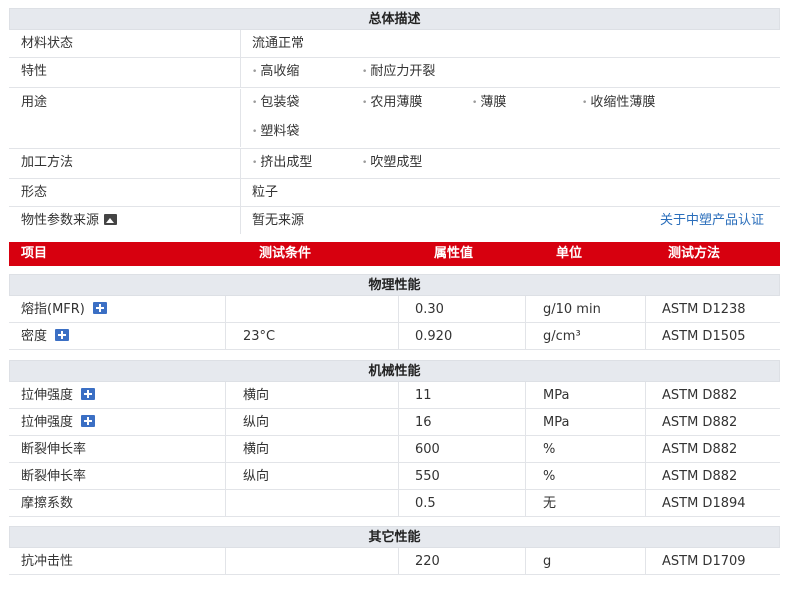  What do you see at coordinates (117, 336) in the screenshot?
I see `item-cell: 密度` at bounding box center [117, 336].